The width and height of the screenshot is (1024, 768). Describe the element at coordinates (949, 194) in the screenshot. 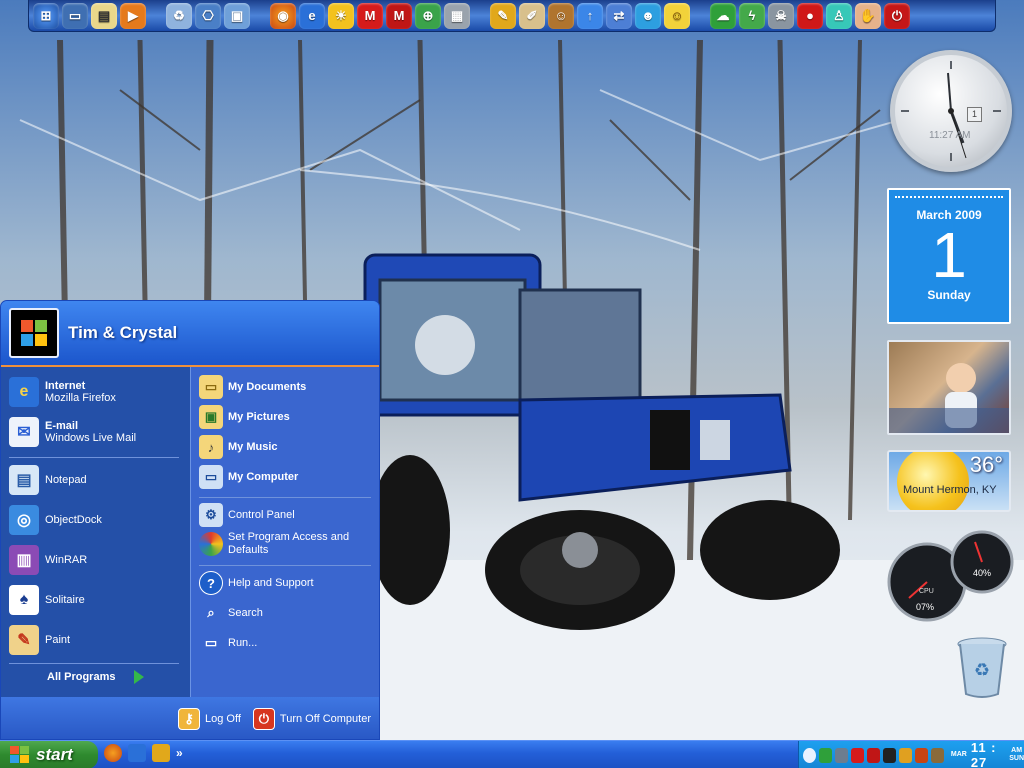

I see `calendar-rings` at that location.